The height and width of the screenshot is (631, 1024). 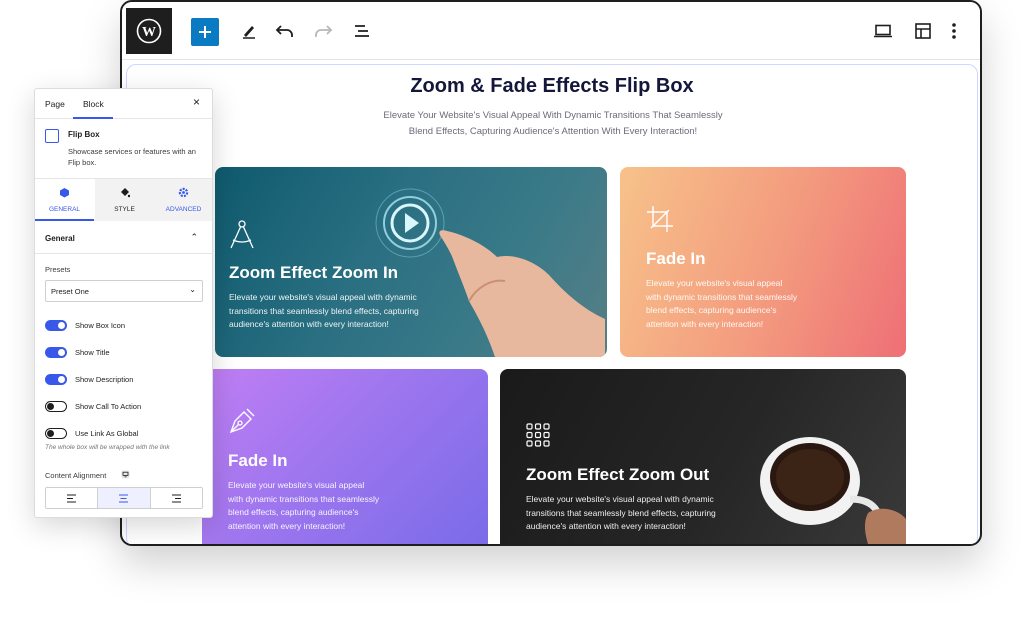 I want to click on tools-button, so click(x=249, y=31).